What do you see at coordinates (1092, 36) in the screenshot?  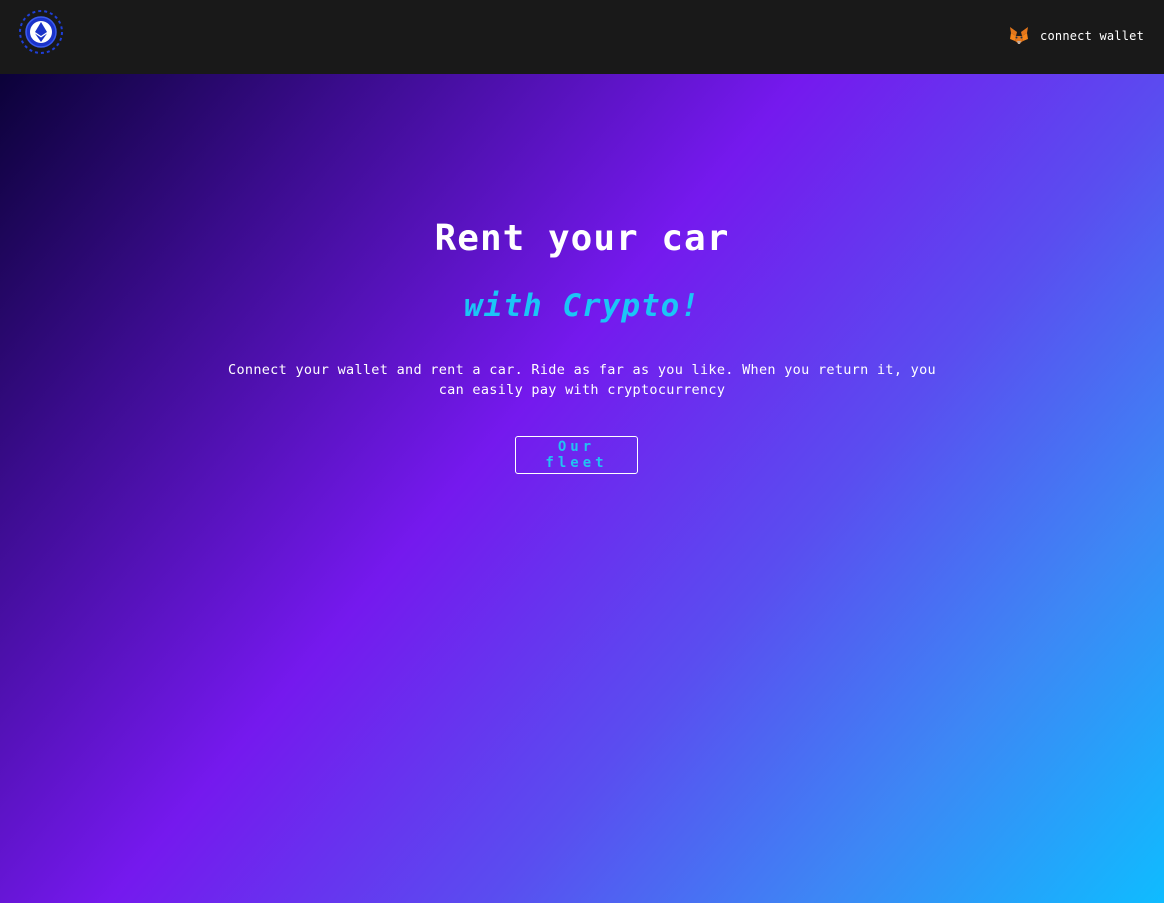 I see `connect-wallet-label: connect wallet` at bounding box center [1092, 36].